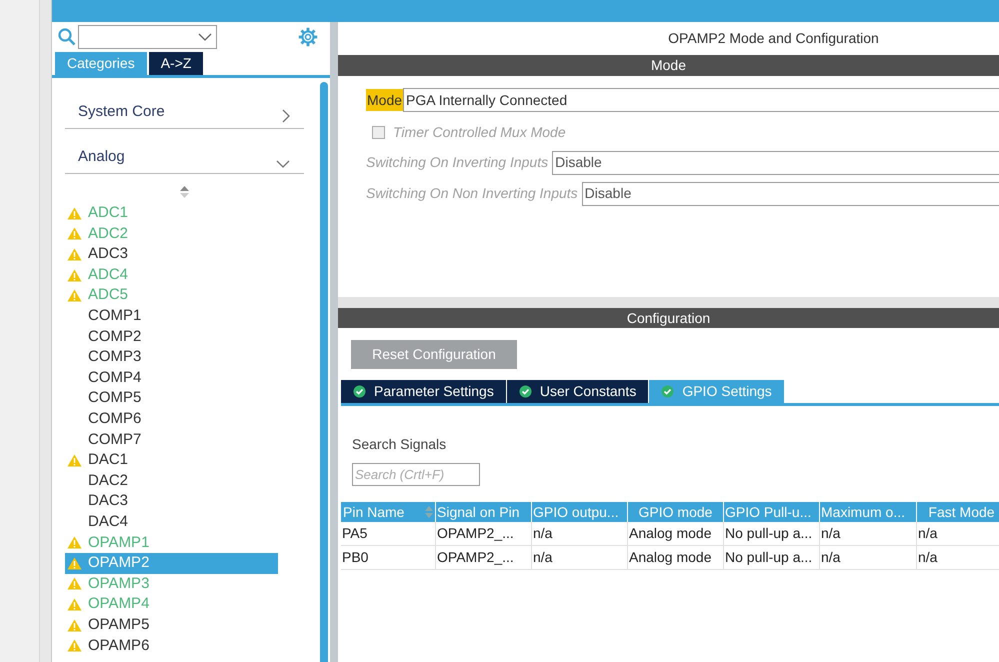 The width and height of the screenshot is (999, 662). What do you see at coordinates (385, 100) in the screenshot?
I see `field-label: Mode` at bounding box center [385, 100].